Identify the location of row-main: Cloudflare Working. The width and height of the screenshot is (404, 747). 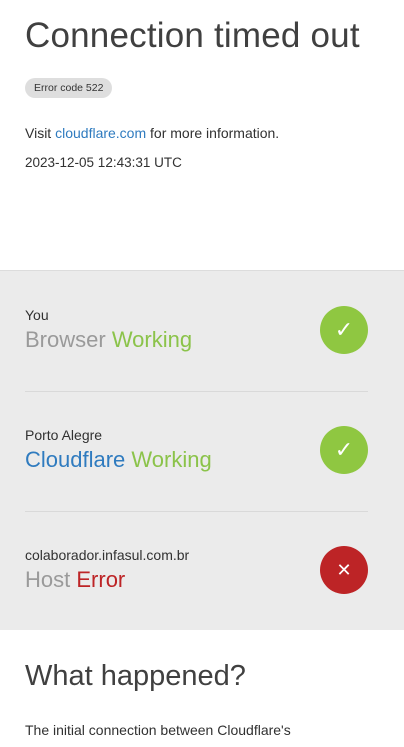
(118, 460).